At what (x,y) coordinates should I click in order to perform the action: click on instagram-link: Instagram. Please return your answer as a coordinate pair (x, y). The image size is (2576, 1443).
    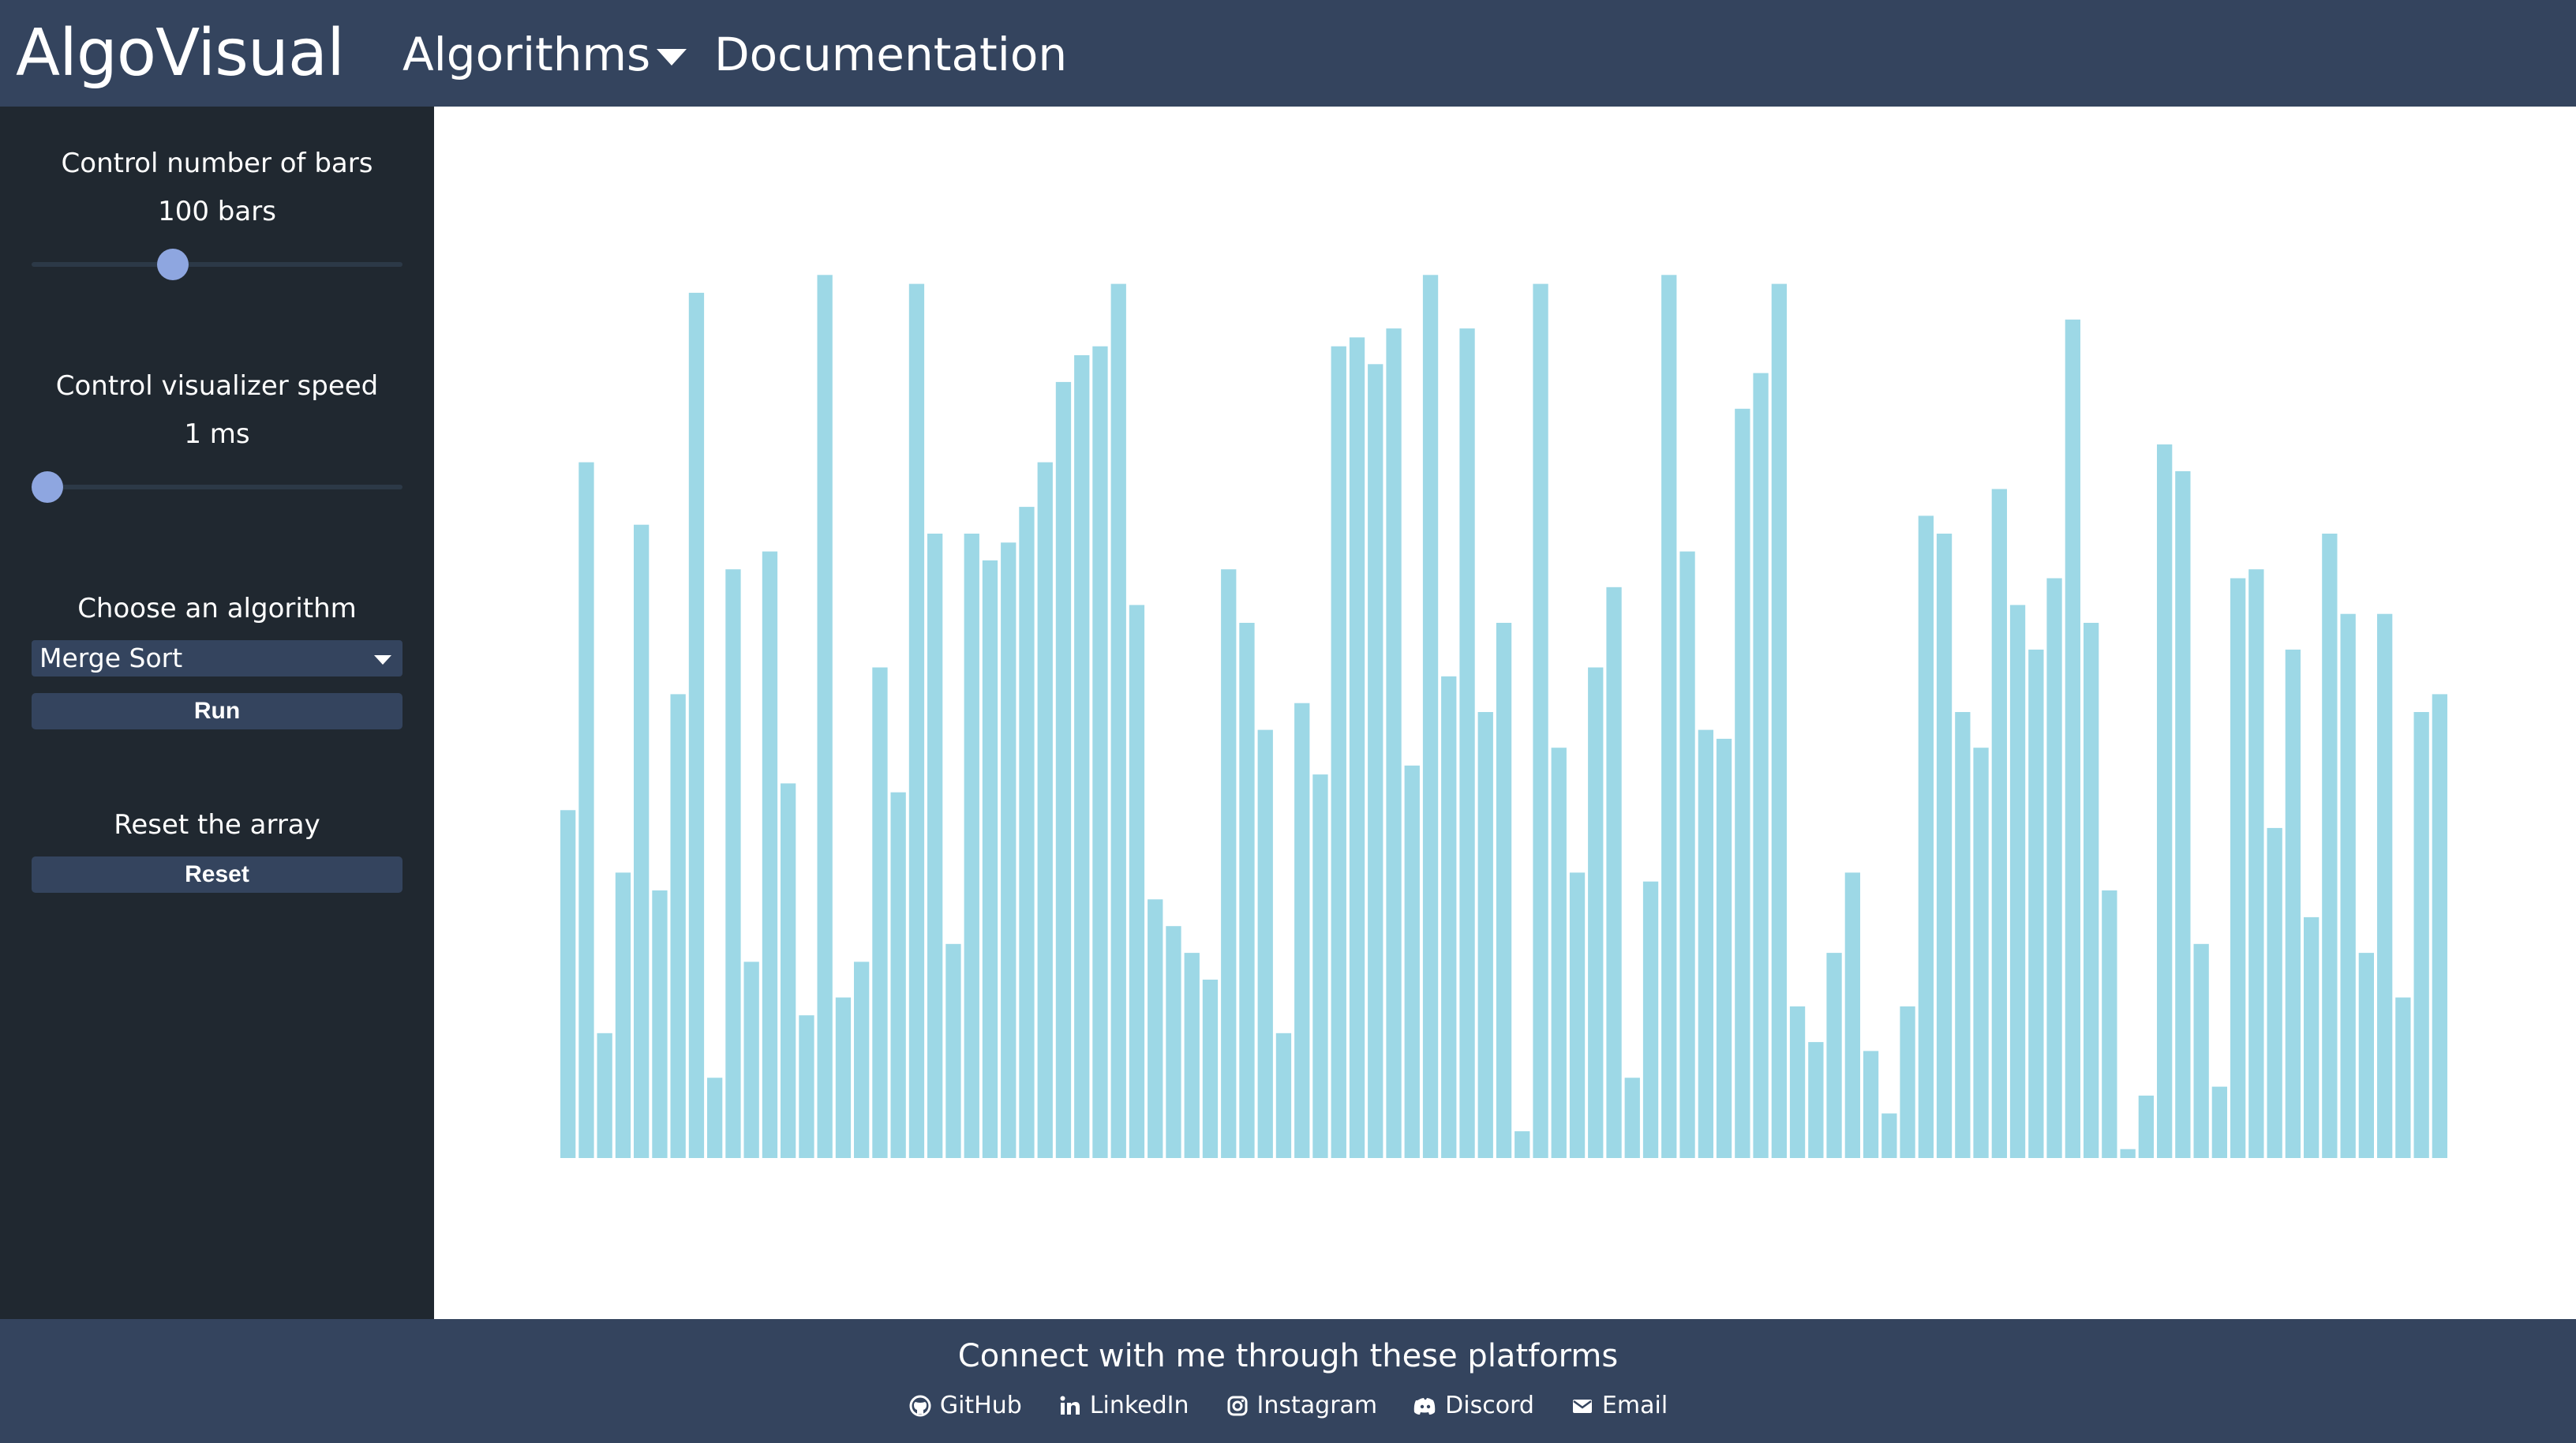
    Looking at the image, I should click on (1302, 1406).